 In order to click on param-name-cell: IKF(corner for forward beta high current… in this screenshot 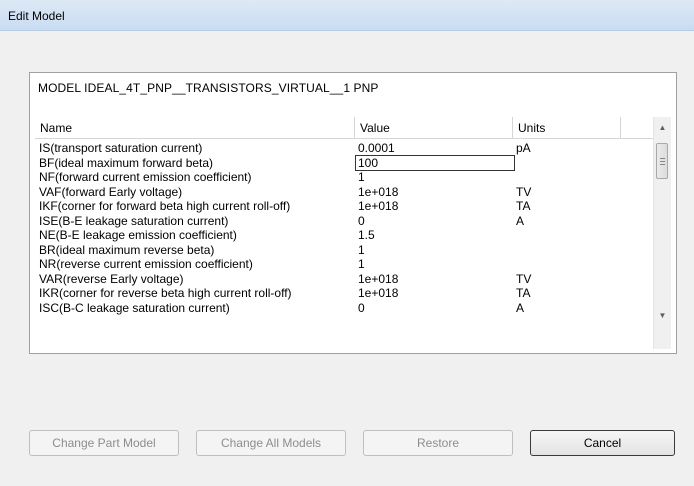, I will do `click(165, 206)`.